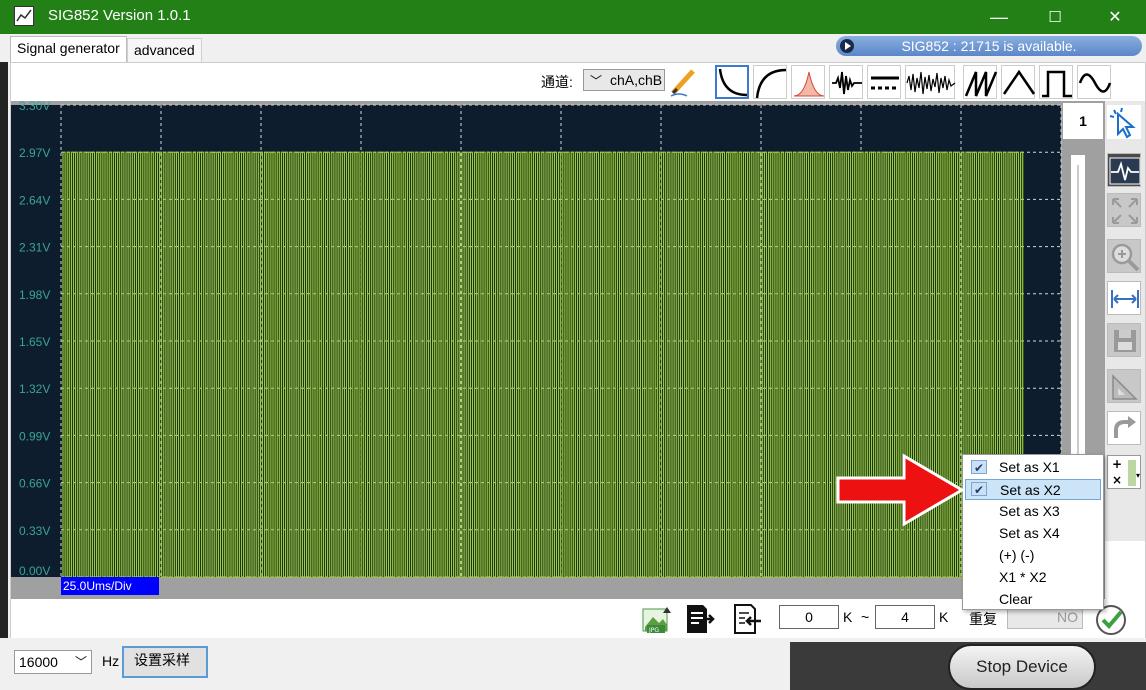 This screenshot has height=690, width=1146. What do you see at coordinates (68, 49) in the screenshot?
I see `tab-signal-generator: Signal generator` at bounding box center [68, 49].